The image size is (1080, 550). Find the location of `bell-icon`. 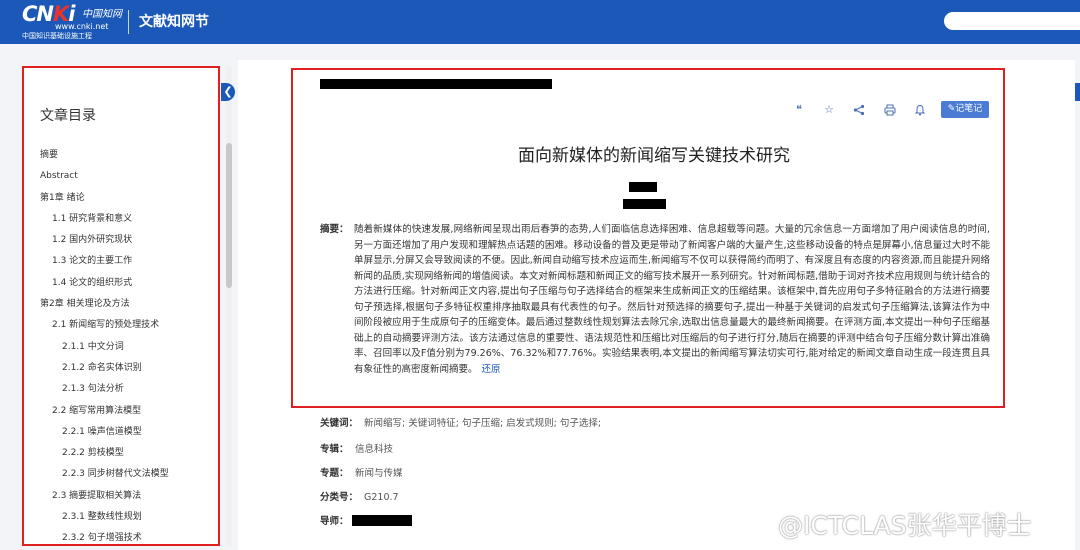

bell-icon is located at coordinates (920, 110).